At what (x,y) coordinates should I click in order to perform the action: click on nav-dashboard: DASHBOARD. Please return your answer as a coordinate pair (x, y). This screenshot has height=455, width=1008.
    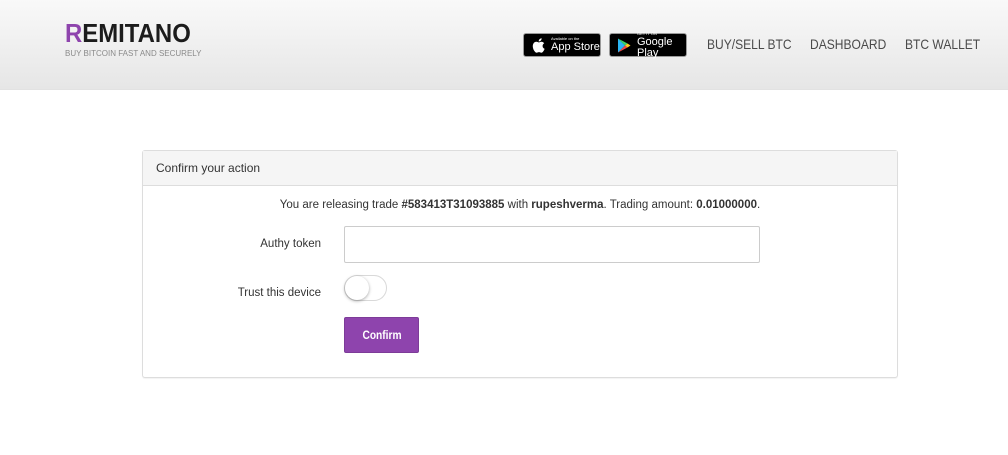
    Looking at the image, I should click on (848, 44).